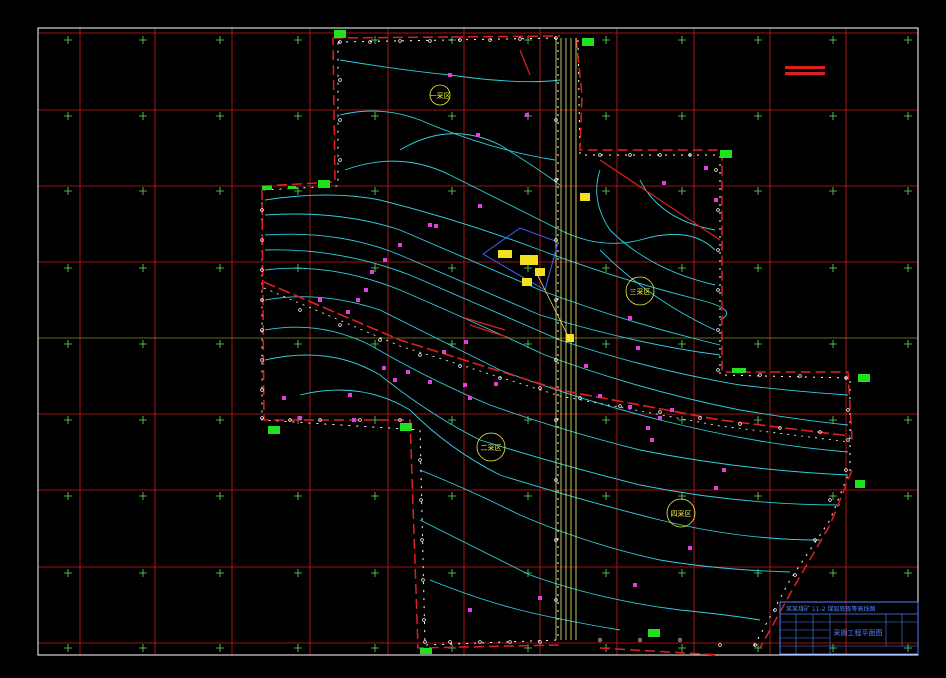  Describe the element at coordinates (536, 267) in the screenshot. I see `shaft-structure` at that location.